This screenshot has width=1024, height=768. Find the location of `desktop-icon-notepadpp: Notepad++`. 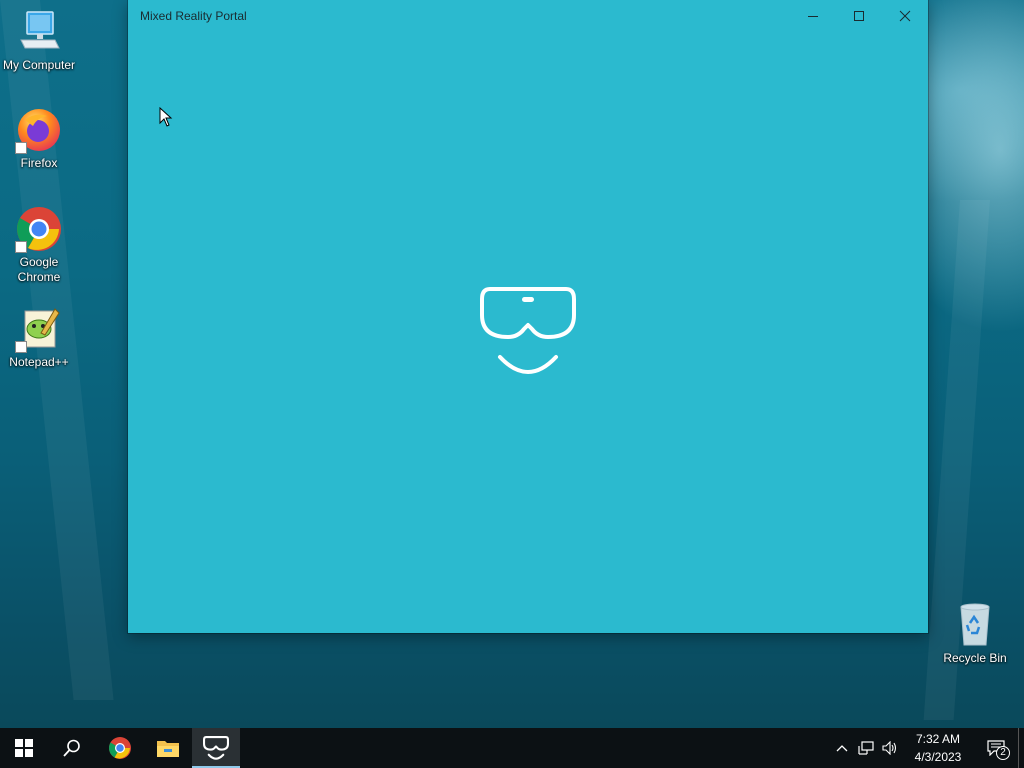

desktop-icon-notepadpp: Notepad++ is located at coordinates (39, 337).